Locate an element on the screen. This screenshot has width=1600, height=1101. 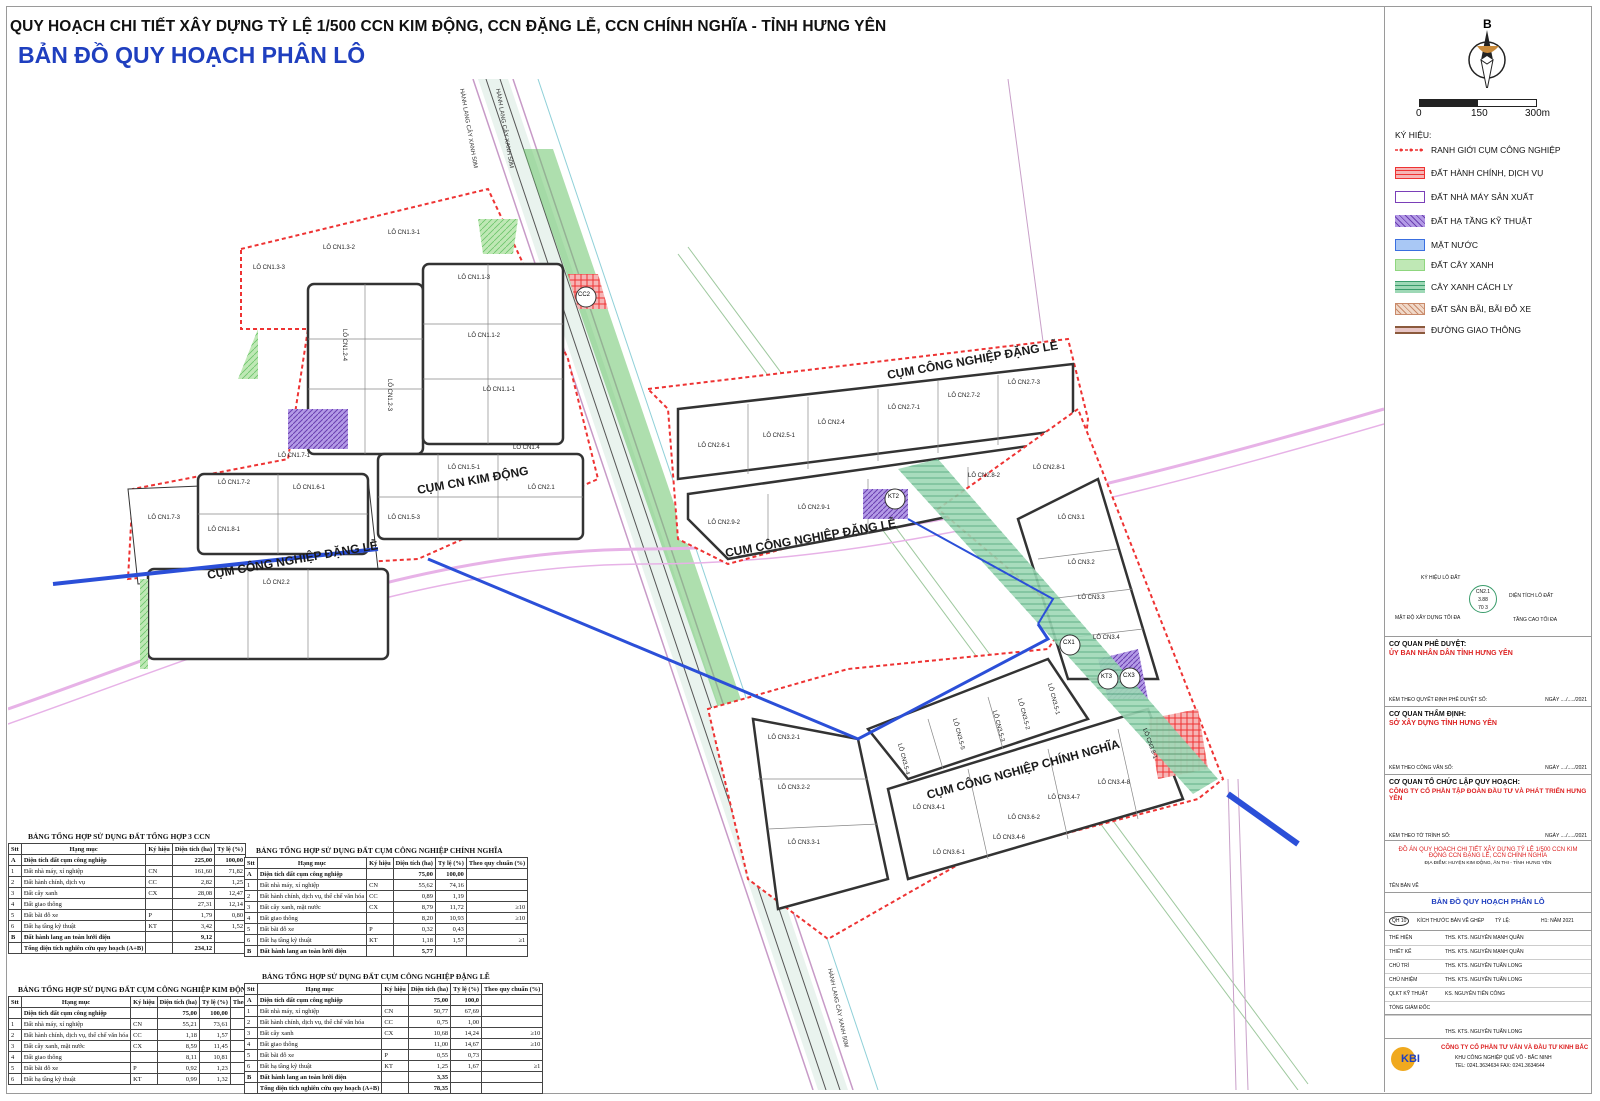
table-header: Ký hiệu is located at coordinates (380, 863).